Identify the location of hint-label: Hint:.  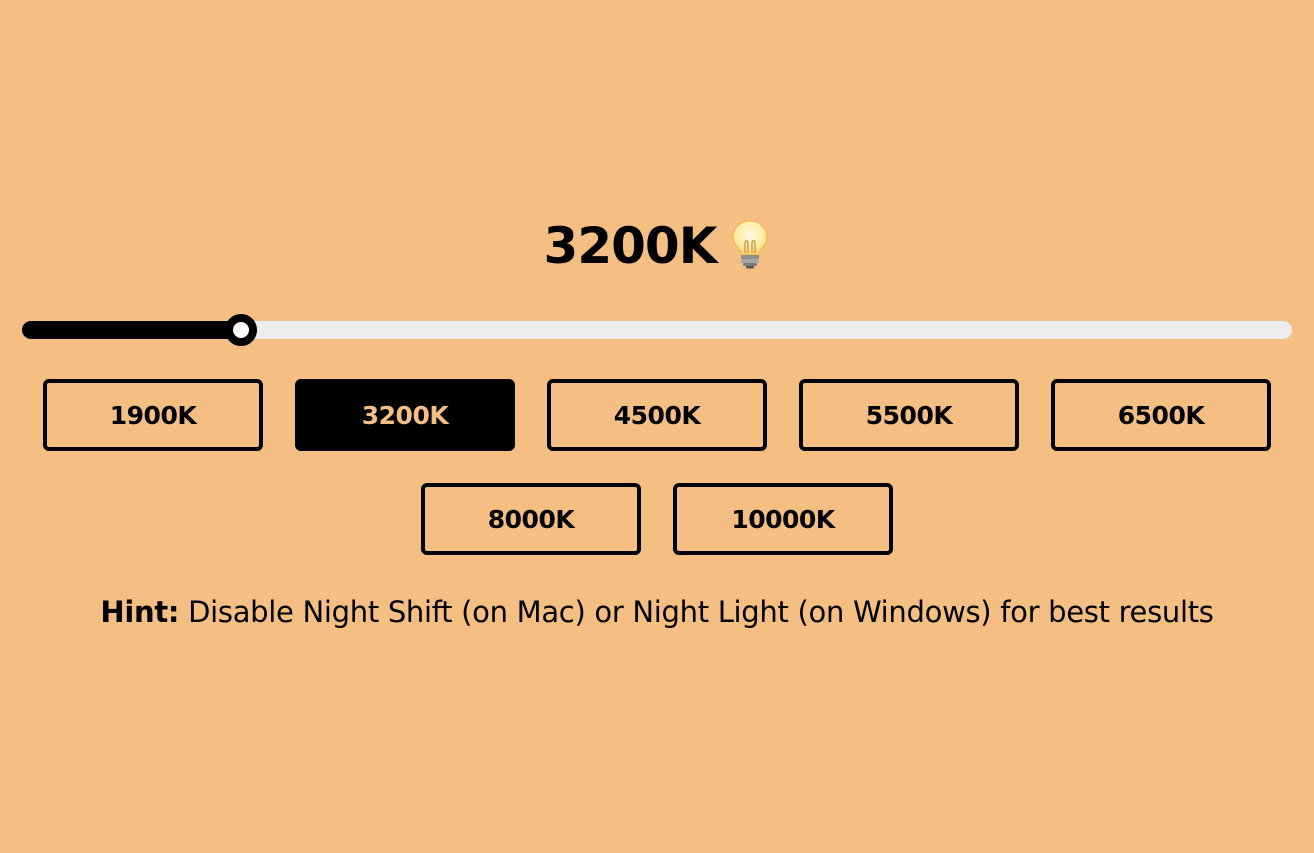
(140, 612).